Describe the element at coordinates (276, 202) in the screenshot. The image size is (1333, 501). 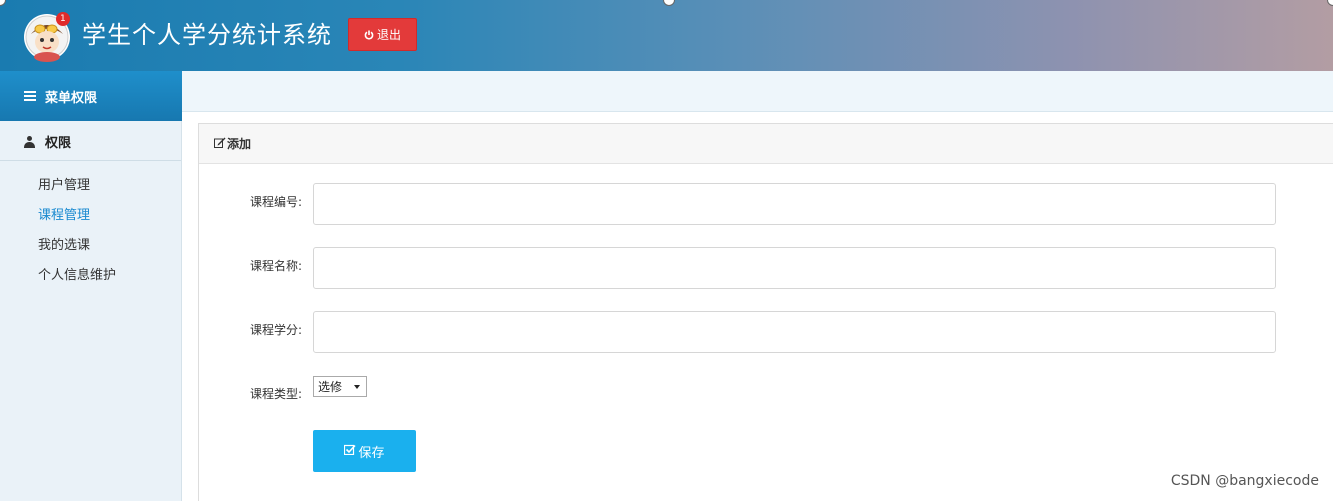
I see `course-no-label: 课程编号:` at that location.